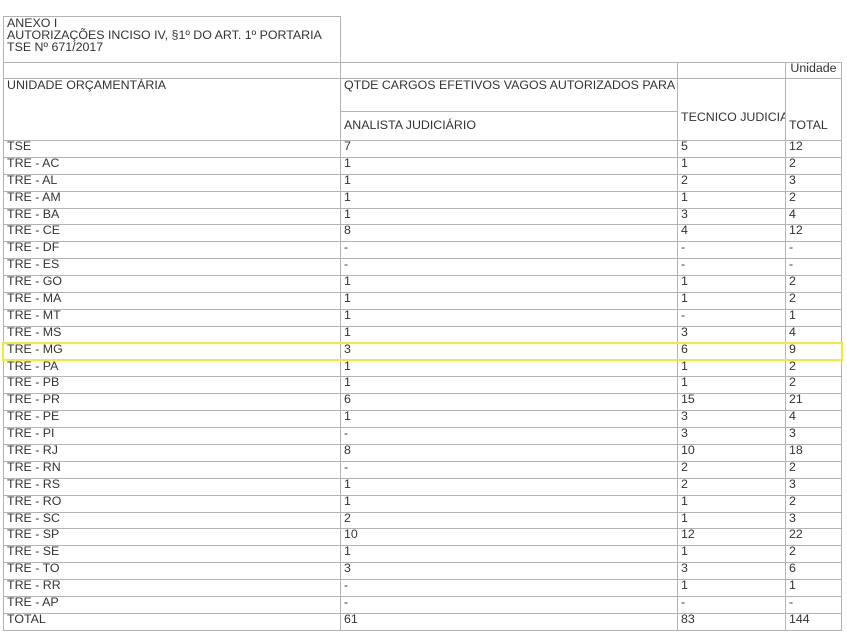 This screenshot has width=847, height=638. Describe the element at coordinates (422, 216) in the screenshot. I see `table-row: TRE - BA 1 3 4` at that location.